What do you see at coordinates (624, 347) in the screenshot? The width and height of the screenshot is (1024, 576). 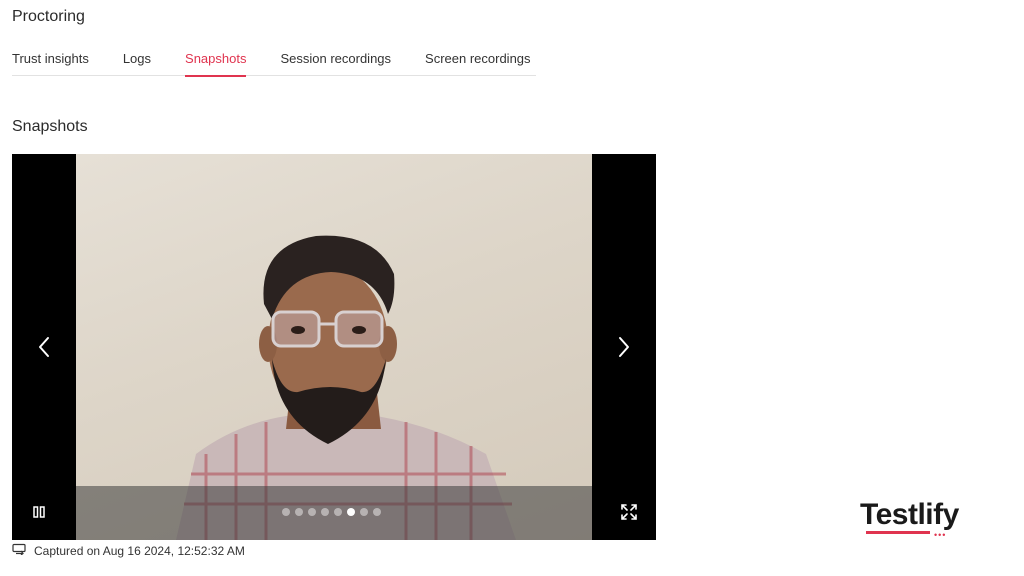 I see `chevron-right-icon` at bounding box center [624, 347].